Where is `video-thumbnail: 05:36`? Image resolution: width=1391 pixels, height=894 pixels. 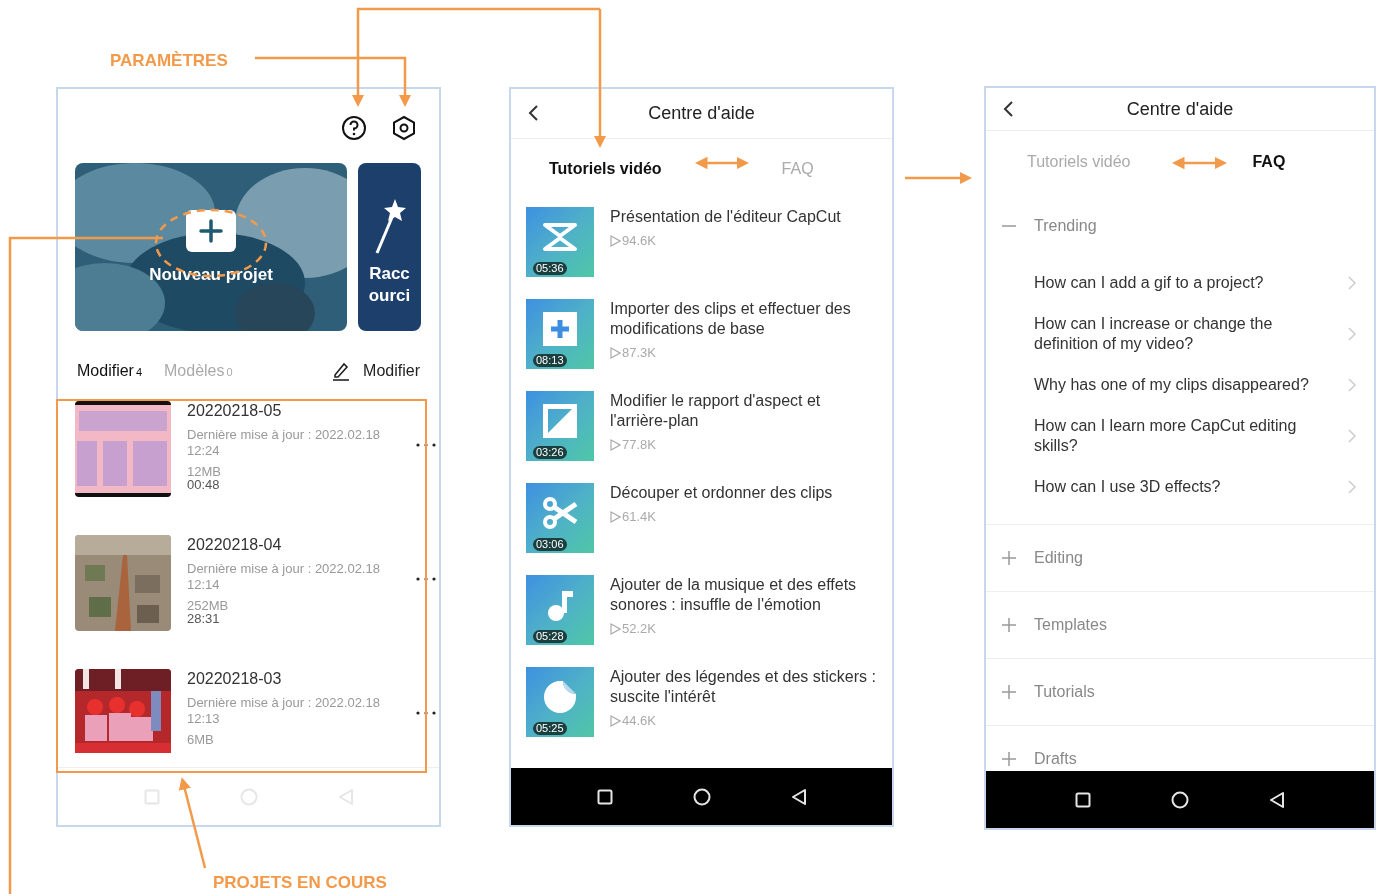 video-thumbnail: 05:36 is located at coordinates (560, 241).